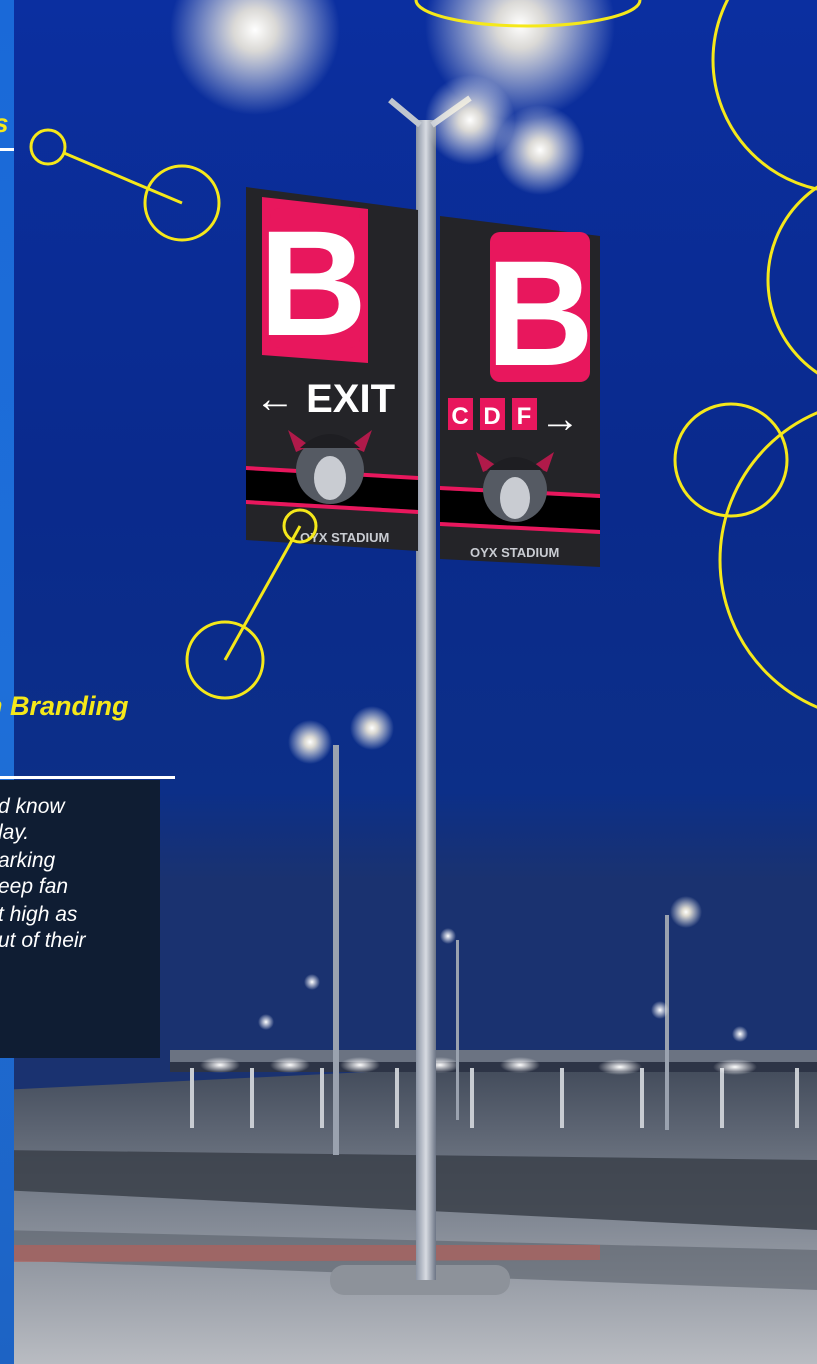 Image resolution: width=817 pixels, height=1364 pixels. Describe the element at coordinates (87, 777) in the screenshot. I see `heading-main-underline` at that location.